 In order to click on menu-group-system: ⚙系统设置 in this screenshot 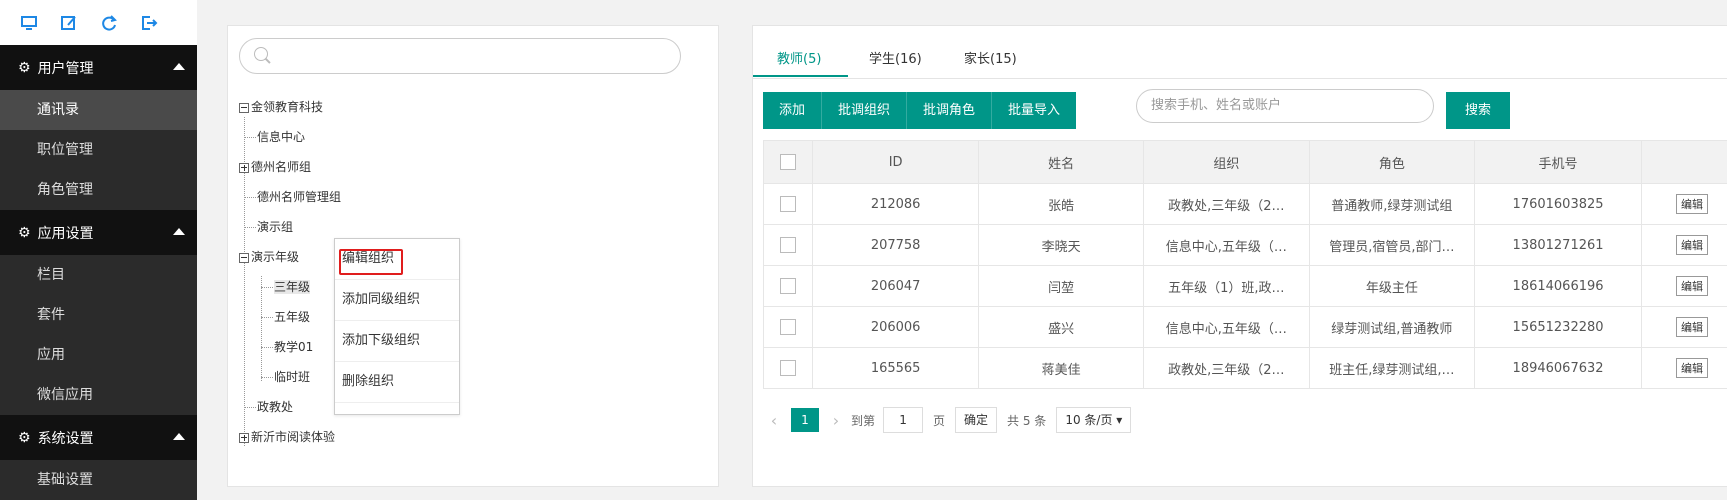, I will do `click(98, 437)`.